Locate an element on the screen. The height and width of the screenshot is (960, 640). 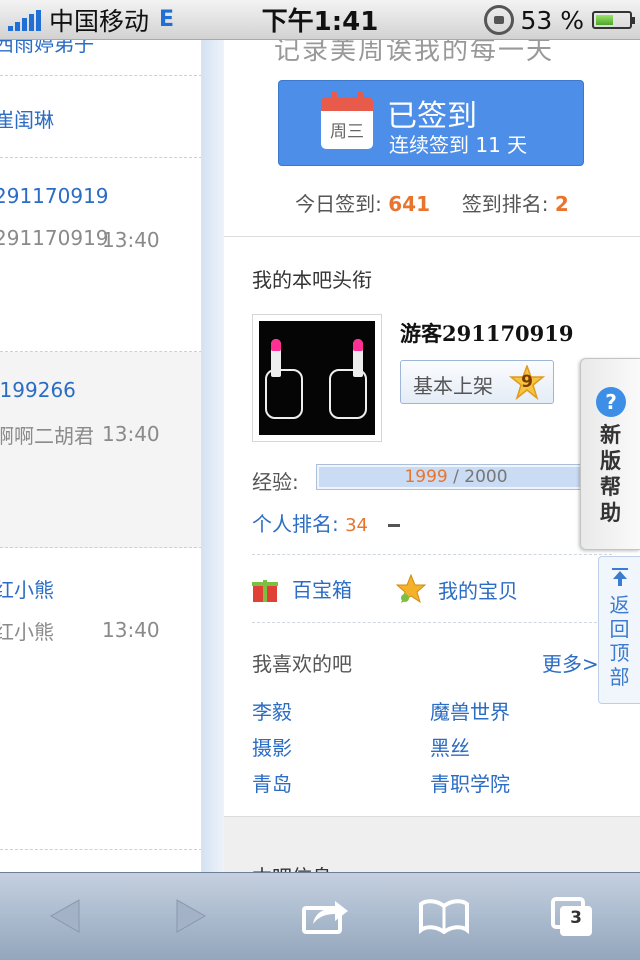
share-button is located at coordinates (326, 916).